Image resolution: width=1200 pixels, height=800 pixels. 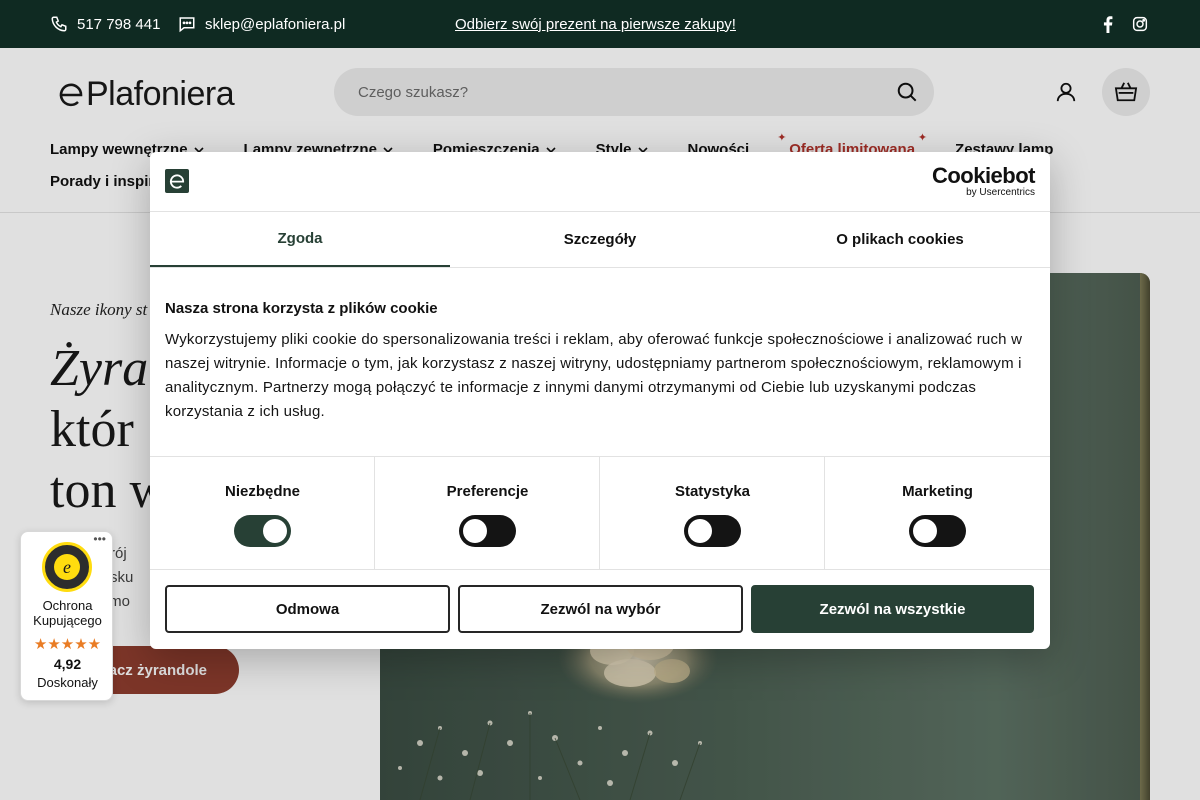 What do you see at coordinates (892, 609) in the screenshot?
I see `allow-all-button: Zezwól na wszystkie` at bounding box center [892, 609].